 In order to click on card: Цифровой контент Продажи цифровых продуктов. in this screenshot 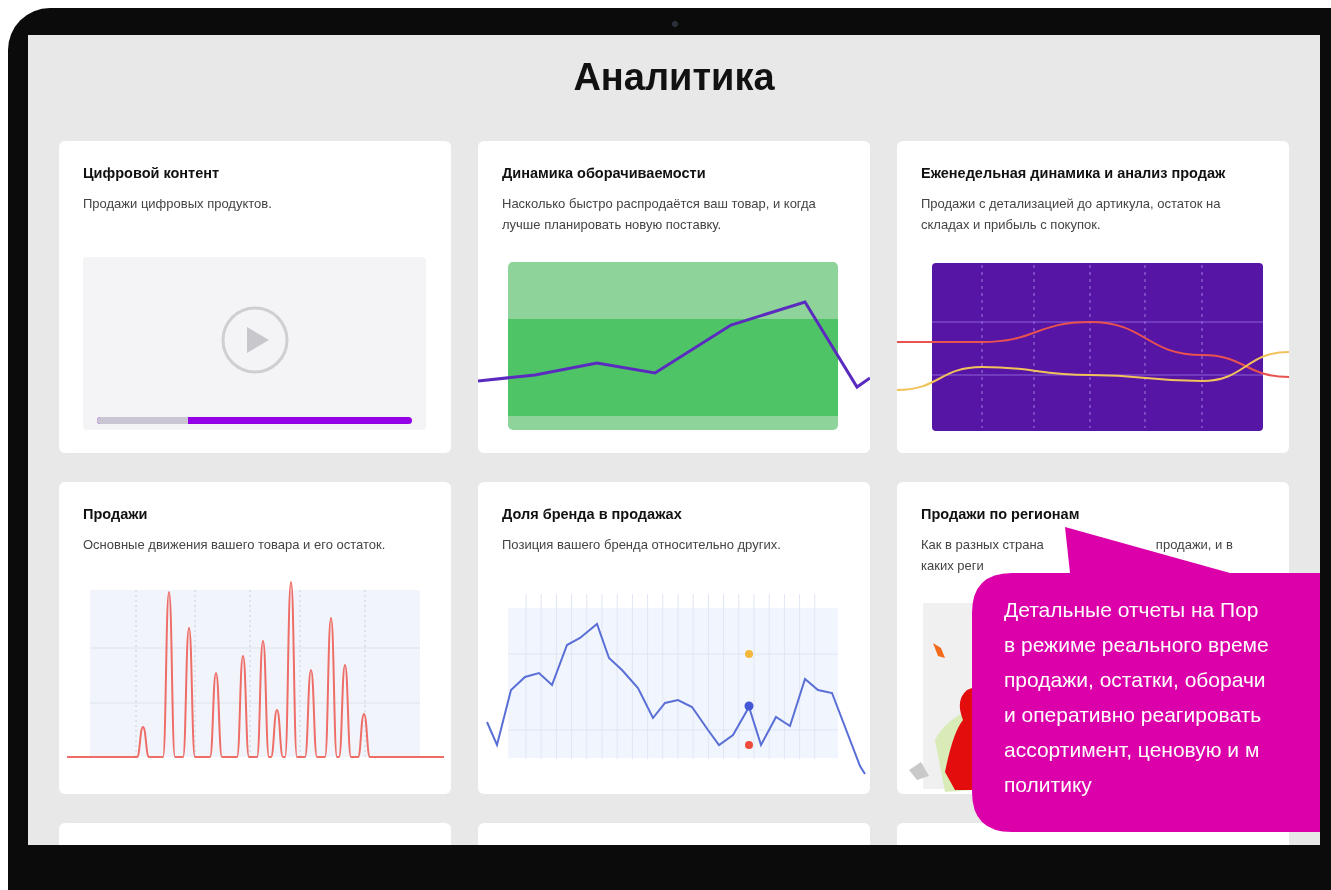, I will do `click(255, 297)`.